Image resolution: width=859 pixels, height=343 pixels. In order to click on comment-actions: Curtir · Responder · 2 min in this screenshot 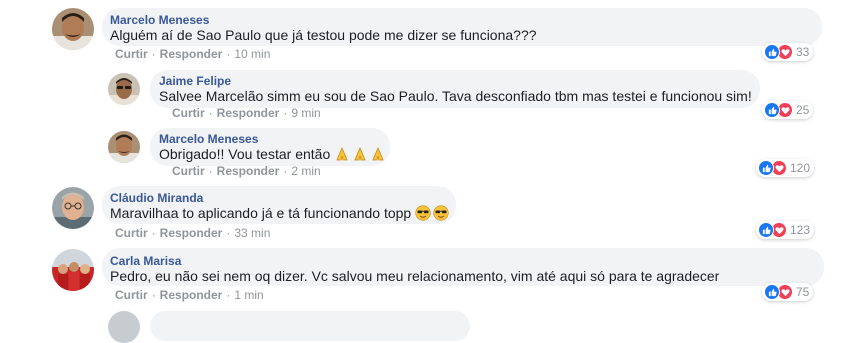, I will do `click(246, 171)`.